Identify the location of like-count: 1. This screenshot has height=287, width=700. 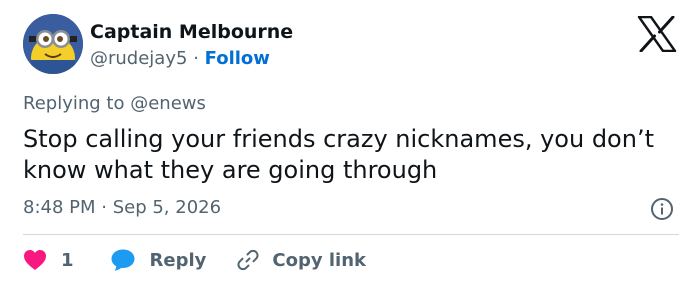
(67, 260).